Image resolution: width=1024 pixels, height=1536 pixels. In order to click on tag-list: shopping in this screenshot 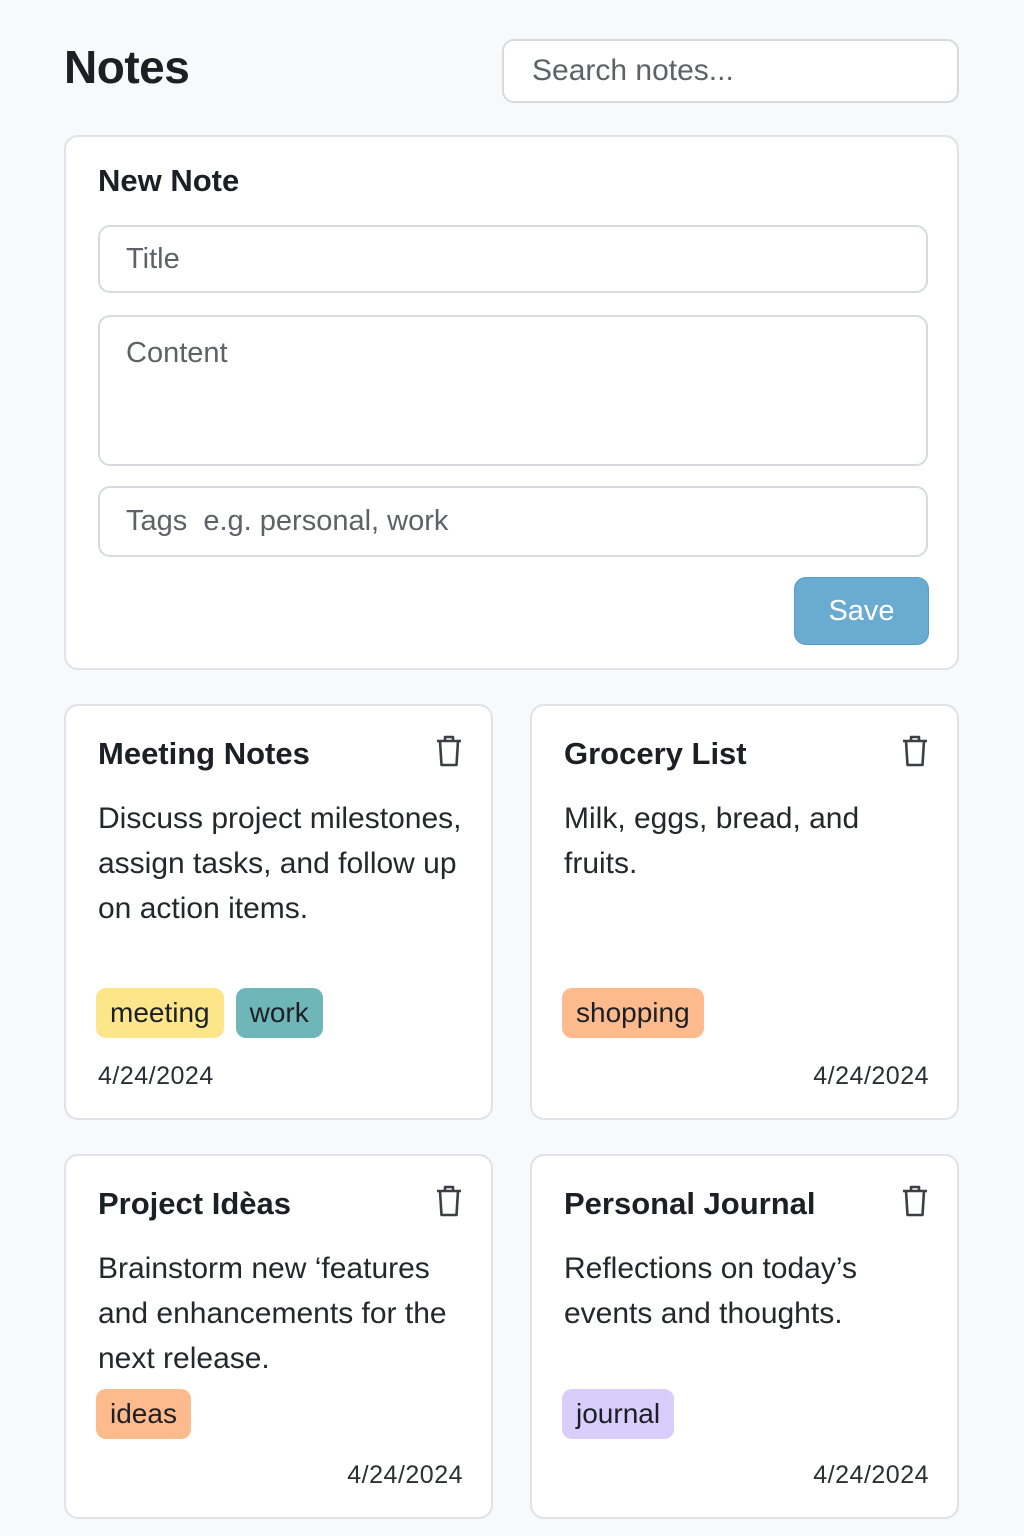, I will do `click(633, 1013)`.